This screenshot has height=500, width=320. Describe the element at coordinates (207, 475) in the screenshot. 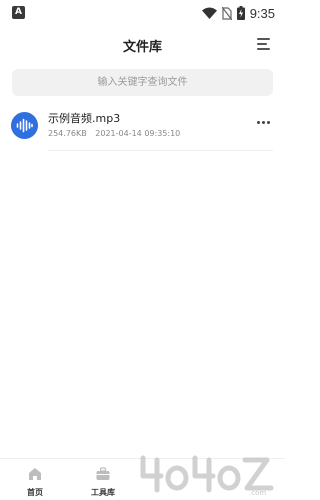

I see `watermark-logo: .com` at that location.